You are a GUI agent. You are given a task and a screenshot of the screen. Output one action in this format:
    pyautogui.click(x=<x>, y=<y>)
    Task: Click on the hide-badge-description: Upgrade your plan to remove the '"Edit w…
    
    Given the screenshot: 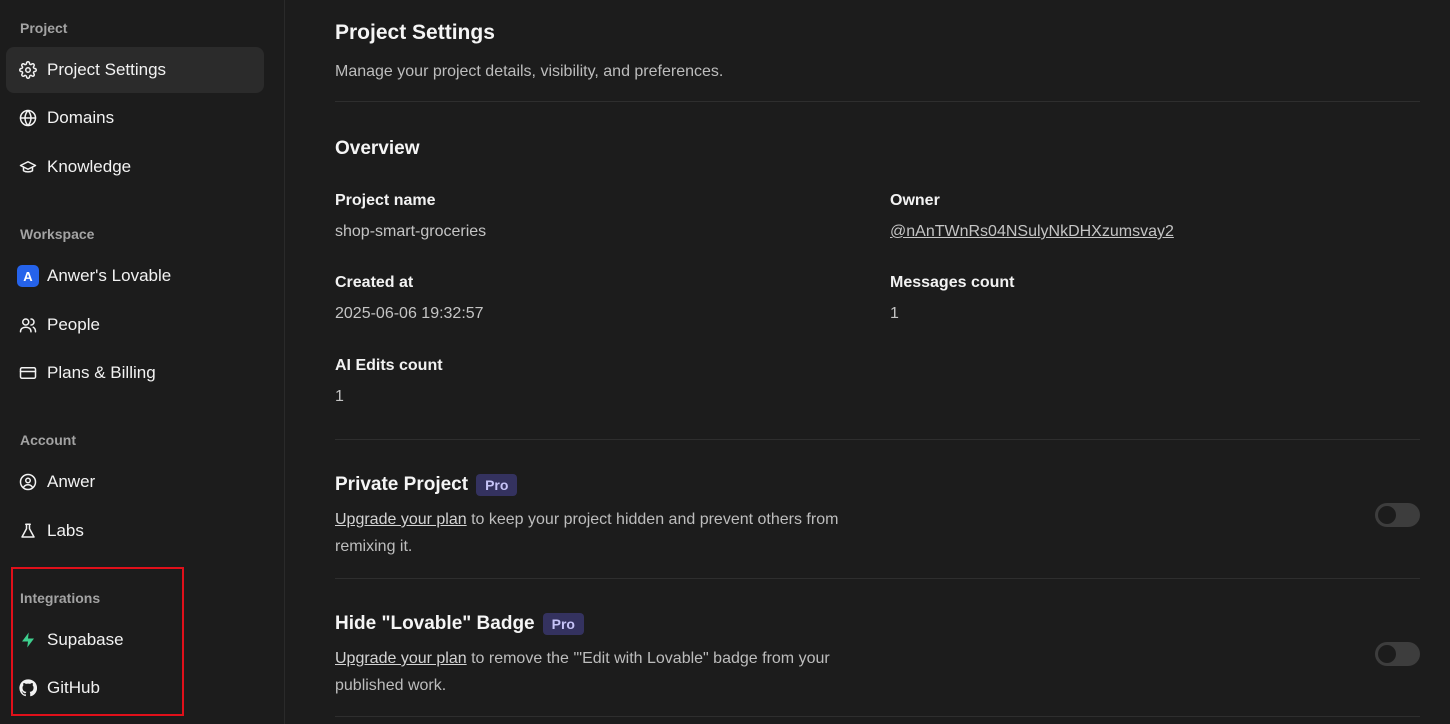 What is the action you would take?
    pyautogui.click(x=605, y=672)
    